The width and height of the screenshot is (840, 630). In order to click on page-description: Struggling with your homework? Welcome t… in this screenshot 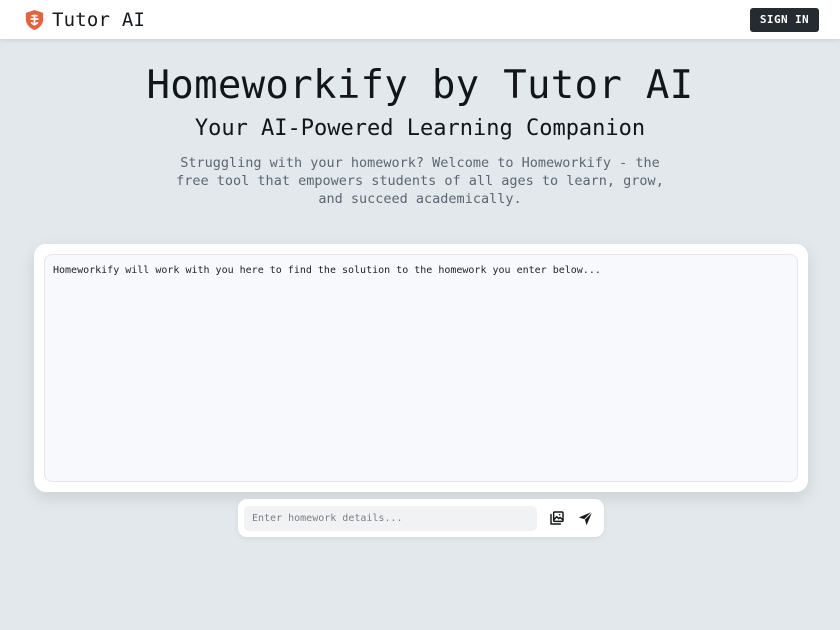, I will do `click(420, 181)`.